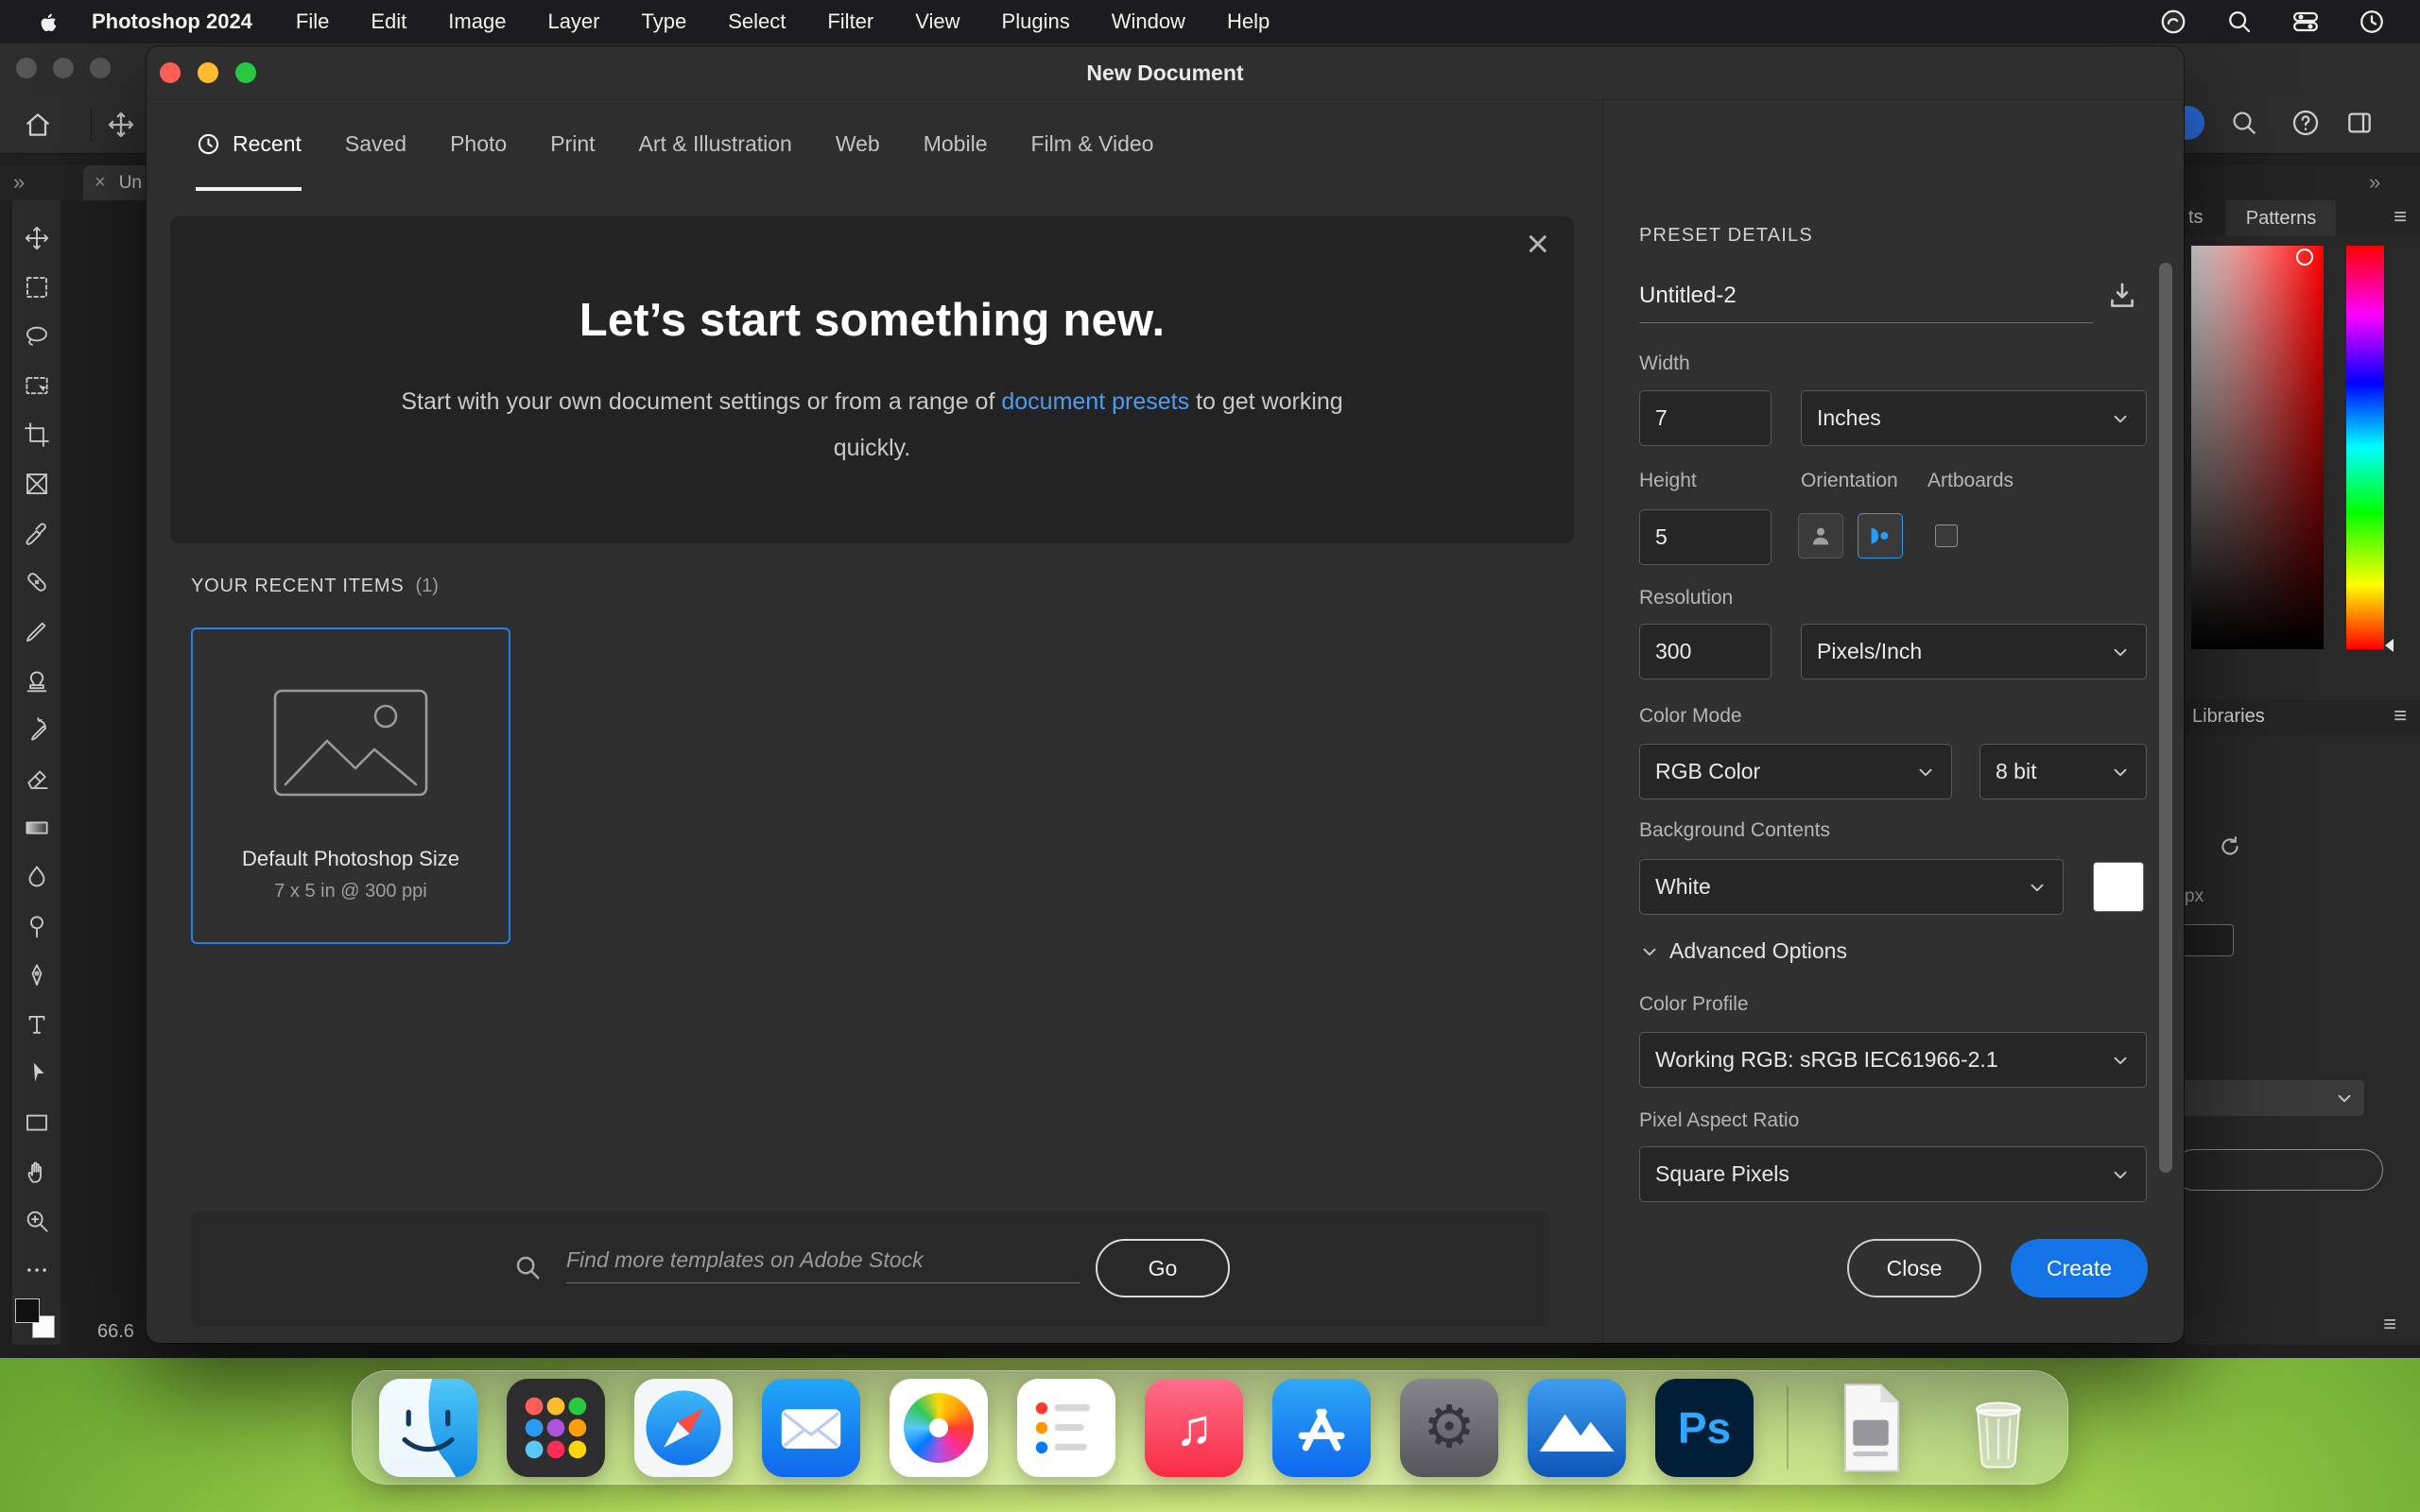 Image resolution: width=2420 pixels, height=1512 pixels. I want to click on width-unit-dropdown: Inches, so click(1974, 418).